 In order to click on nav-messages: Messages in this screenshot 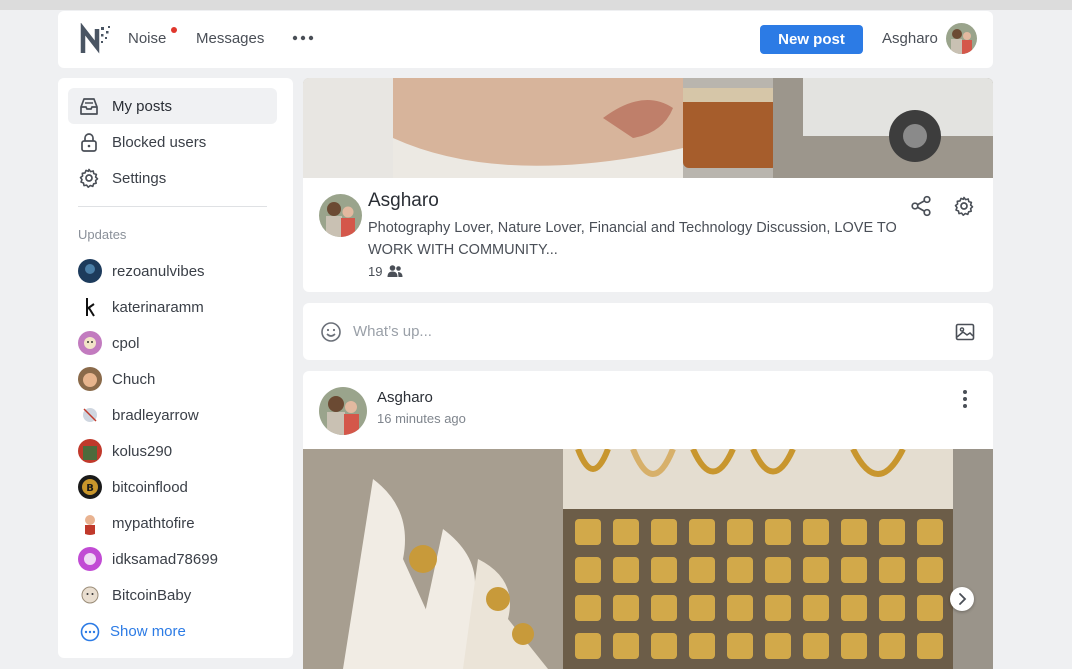, I will do `click(230, 38)`.